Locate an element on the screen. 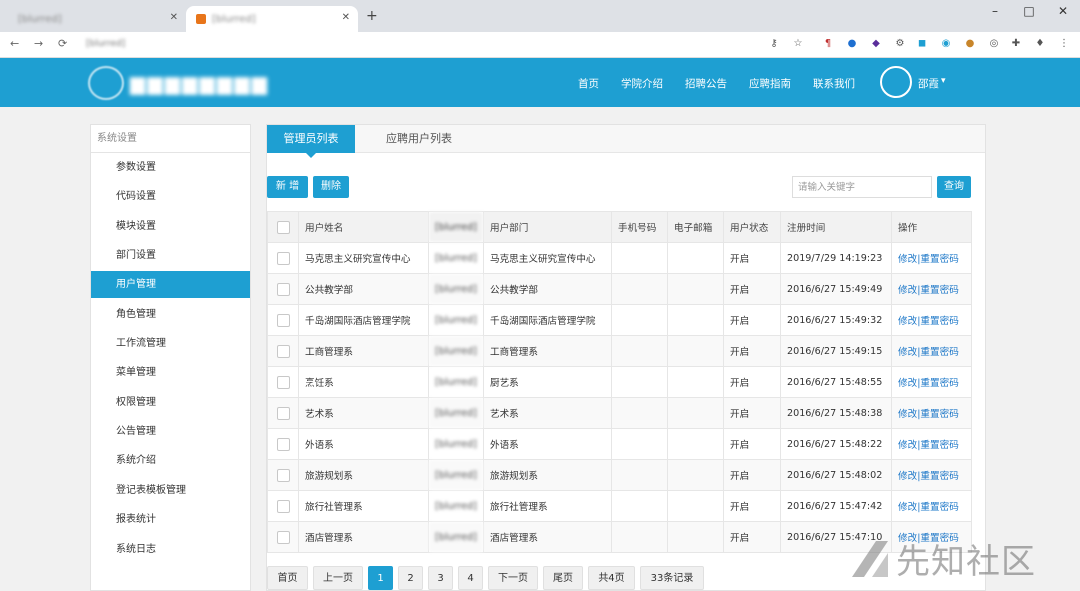 This screenshot has width=1080, height=591. page-2: 2 is located at coordinates (410, 578).